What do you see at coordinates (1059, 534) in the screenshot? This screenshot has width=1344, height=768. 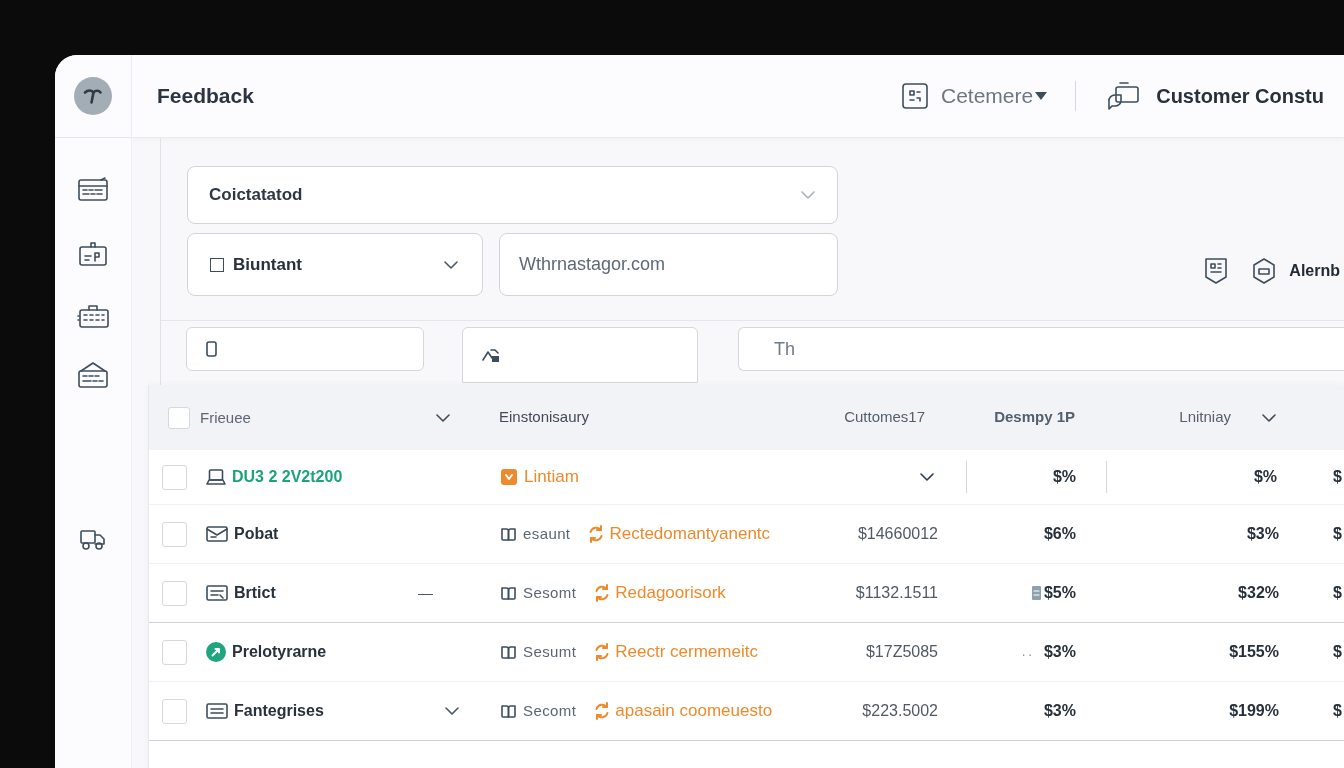 I see `share-value: $6%` at bounding box center [1059, 534].